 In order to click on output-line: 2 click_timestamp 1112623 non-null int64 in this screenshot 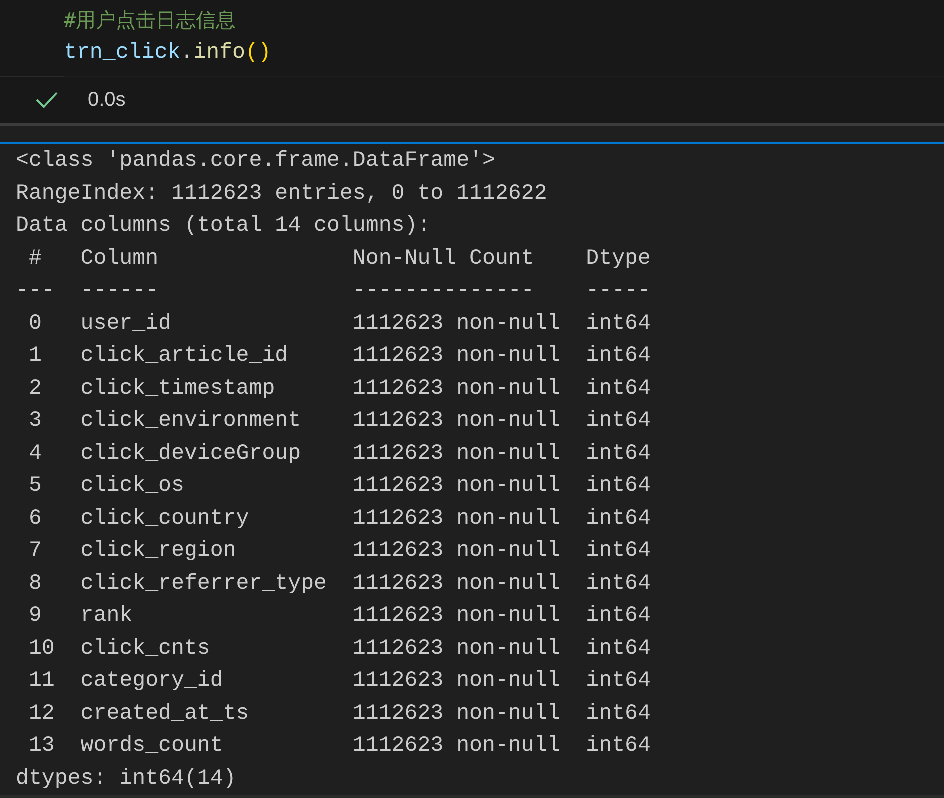, I will do `click(339, 389)`.